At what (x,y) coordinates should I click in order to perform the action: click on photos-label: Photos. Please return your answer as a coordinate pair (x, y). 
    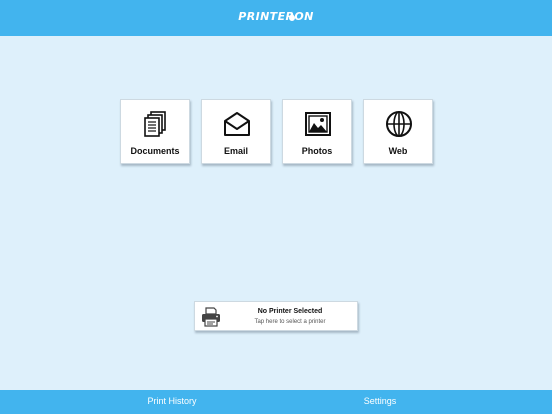
    Looking at the image, I should click on (317, 151).